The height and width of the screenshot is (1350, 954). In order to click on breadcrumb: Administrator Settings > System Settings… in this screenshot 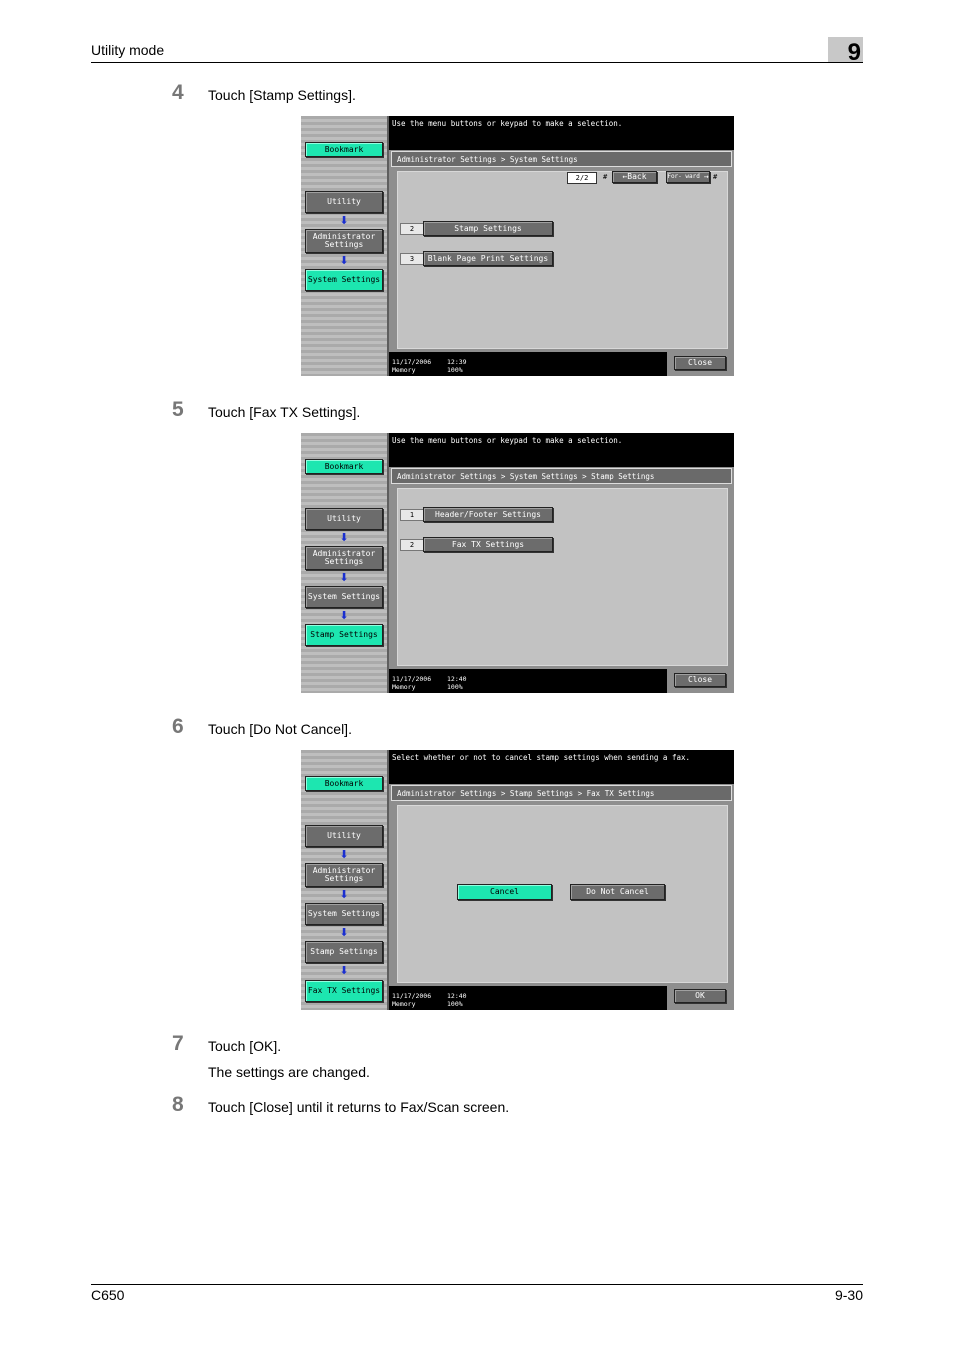, I will do `click(561, 476)`.